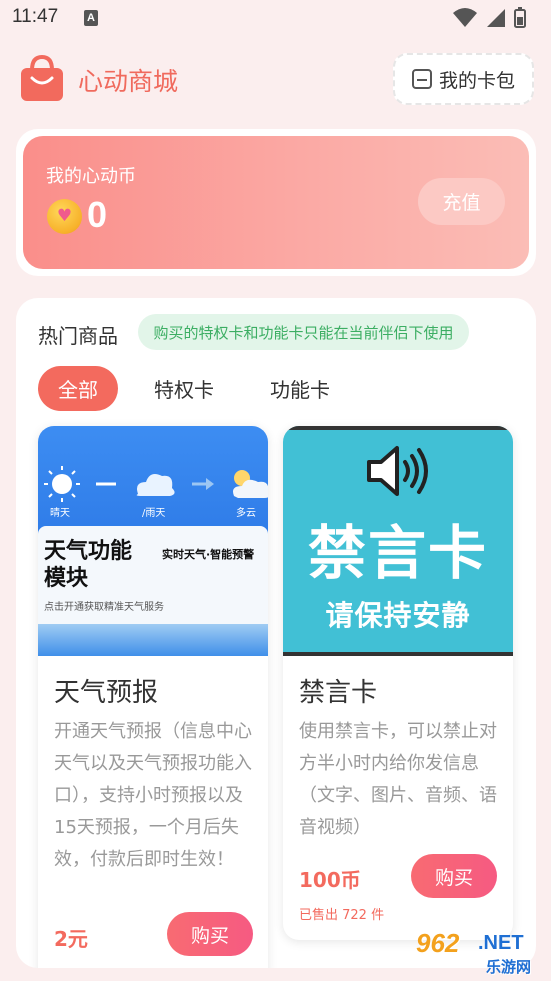 This screenshot has height=981, width=551. Describe the element at coordinates (275, 18) in the screenshot. I see `status-bar: 11:47 A` at that location.